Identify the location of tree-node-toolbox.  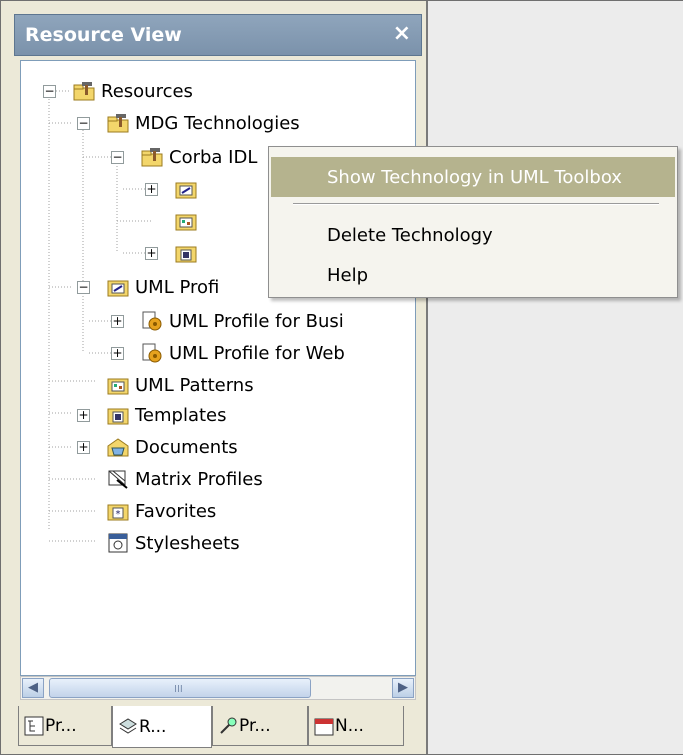
(189, 189).